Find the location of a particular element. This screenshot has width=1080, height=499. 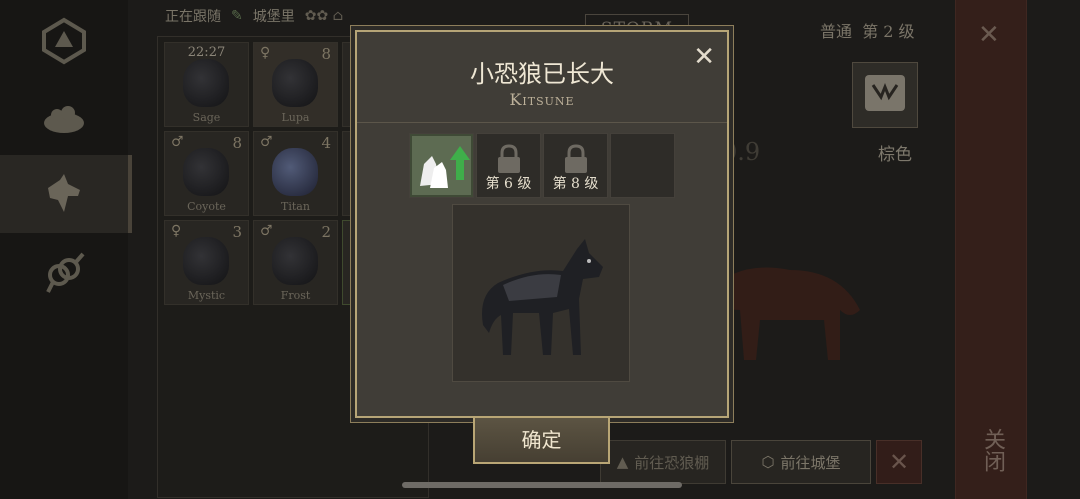

wolf-figure-icon is located at coordinates (542, 297).